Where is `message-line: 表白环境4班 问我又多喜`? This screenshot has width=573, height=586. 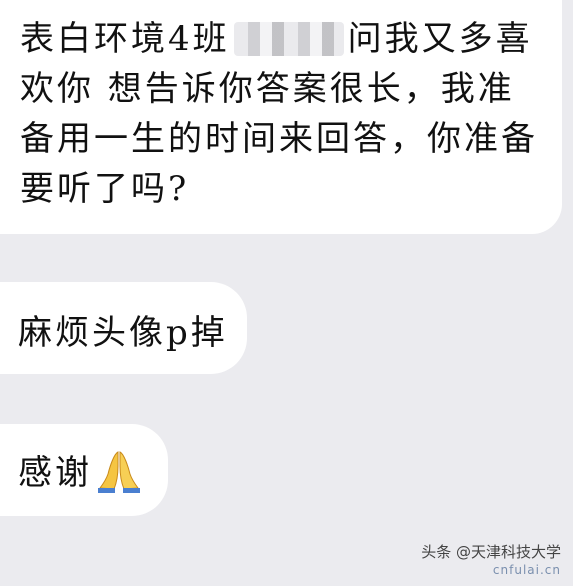
message-line: 表白环境4班 问我又多喜 is located at coordinates (280, 39).